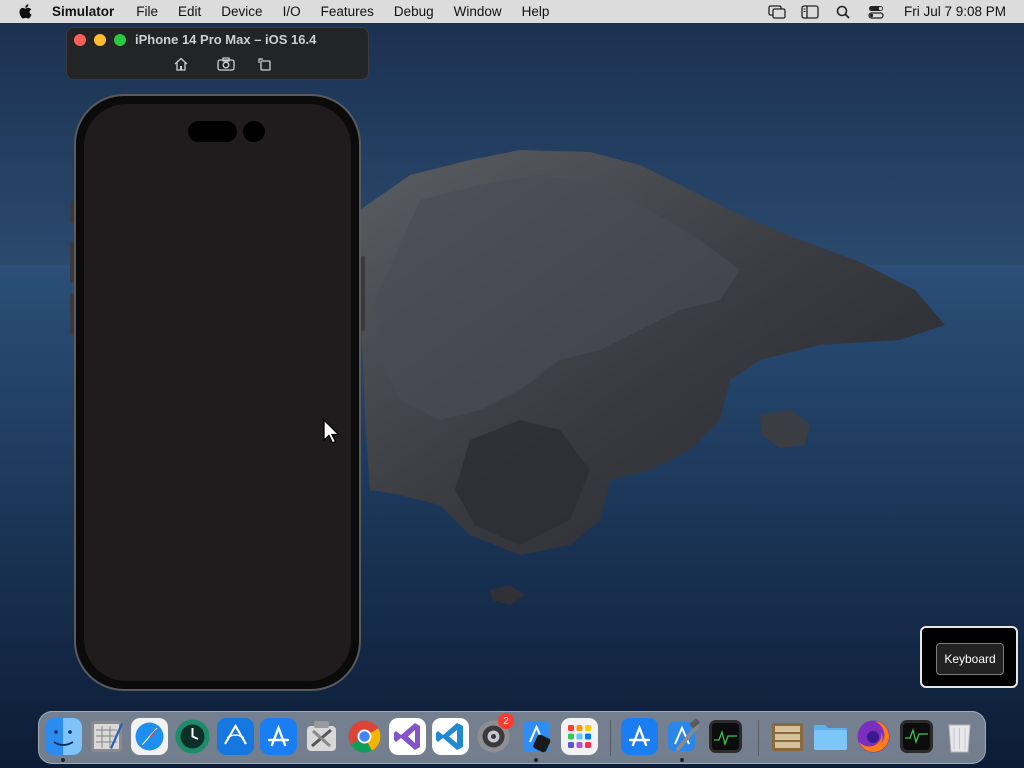  Describe the element at coordinates (414, 11) in the screenshot. I see `menu-debug: Debug` at that location.